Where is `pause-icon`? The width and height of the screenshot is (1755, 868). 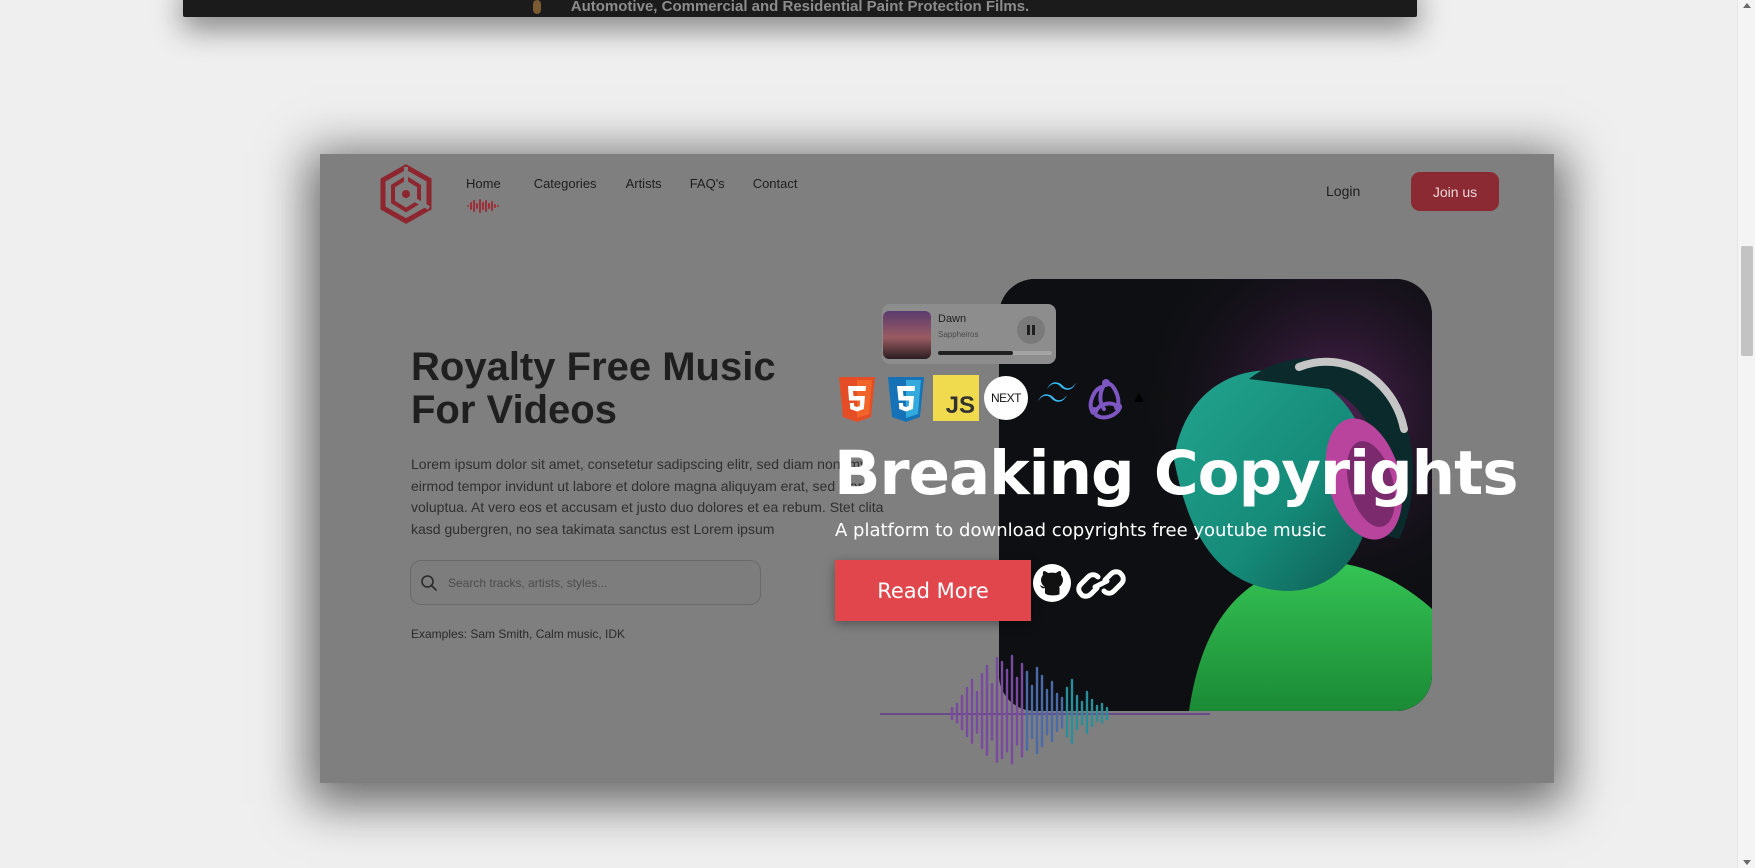
pause-icon is located at coordinates (1031, 330).